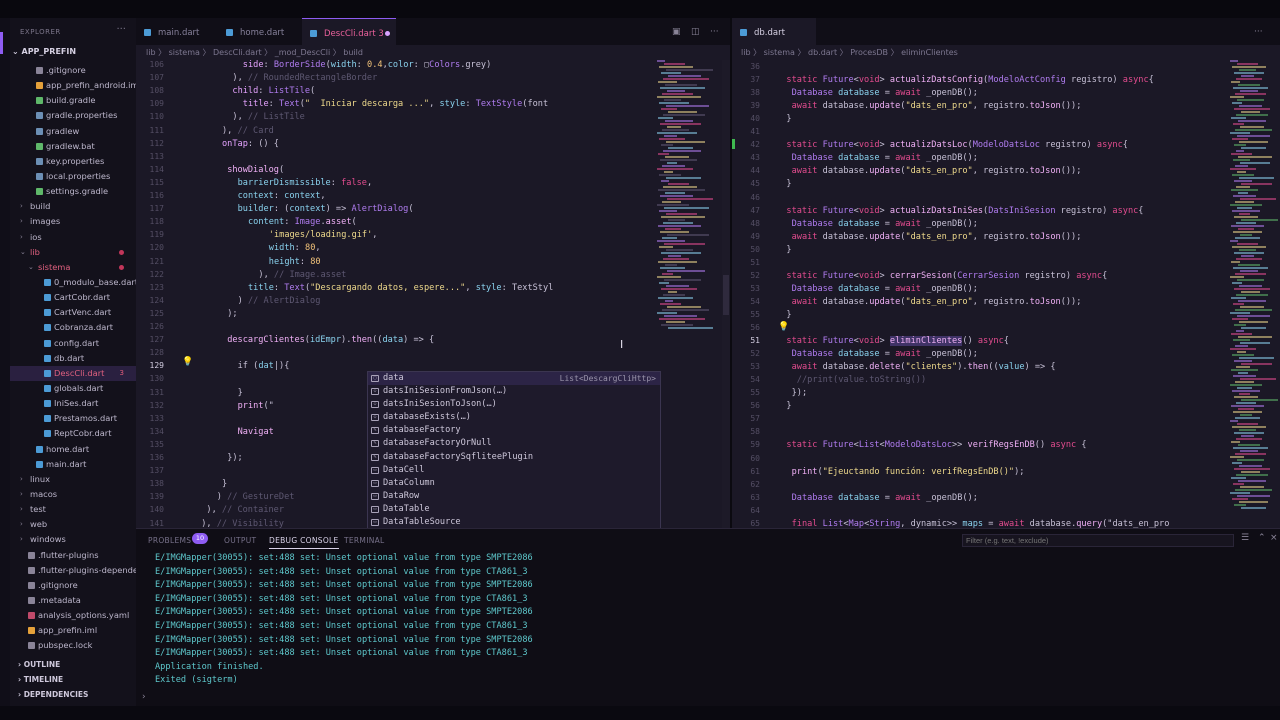  I want to click on suggestion-item: ▭ DataRow, so click(514, 496).